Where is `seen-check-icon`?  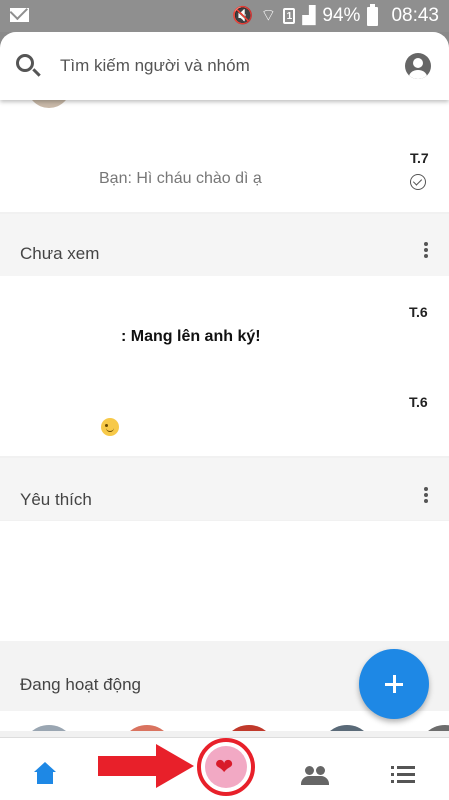 seen-check-icon is located at coordinates (418, 182).